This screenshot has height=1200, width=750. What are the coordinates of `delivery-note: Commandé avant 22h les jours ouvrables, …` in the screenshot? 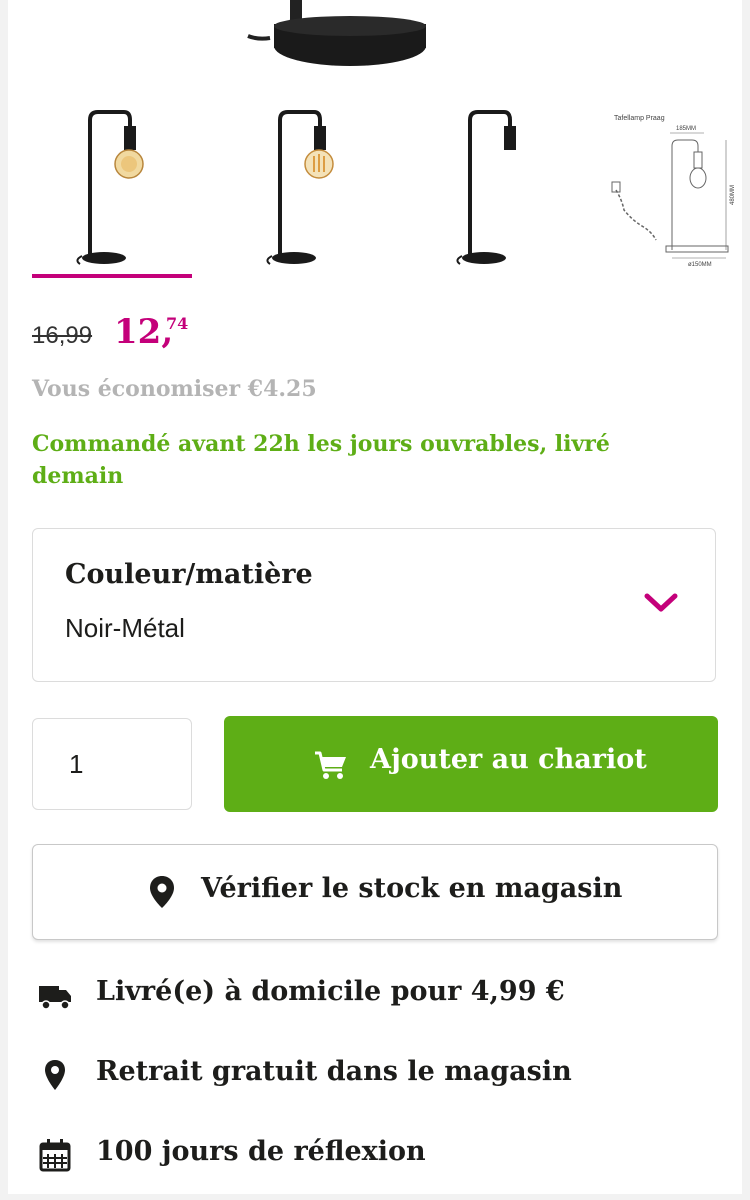 It's located at (321, 460).